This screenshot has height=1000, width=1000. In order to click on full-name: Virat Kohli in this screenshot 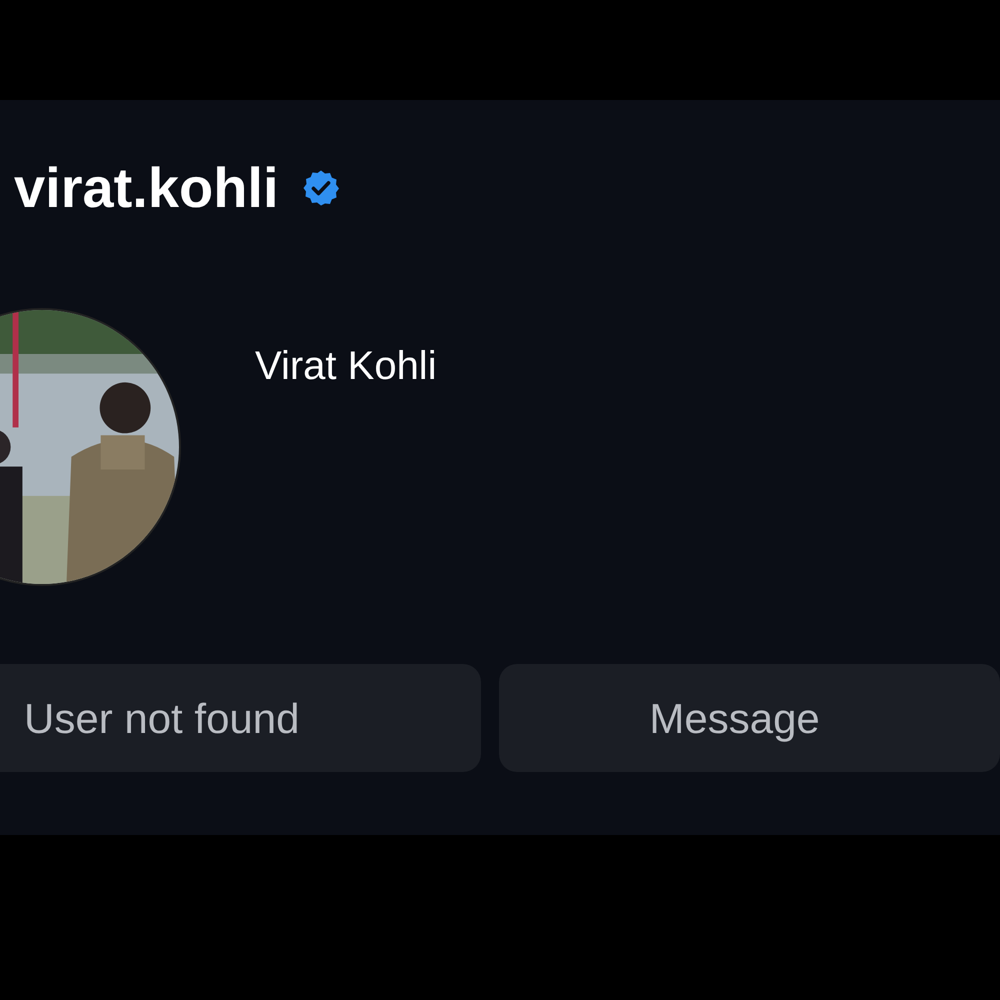, I will do `click(346, 366)`.